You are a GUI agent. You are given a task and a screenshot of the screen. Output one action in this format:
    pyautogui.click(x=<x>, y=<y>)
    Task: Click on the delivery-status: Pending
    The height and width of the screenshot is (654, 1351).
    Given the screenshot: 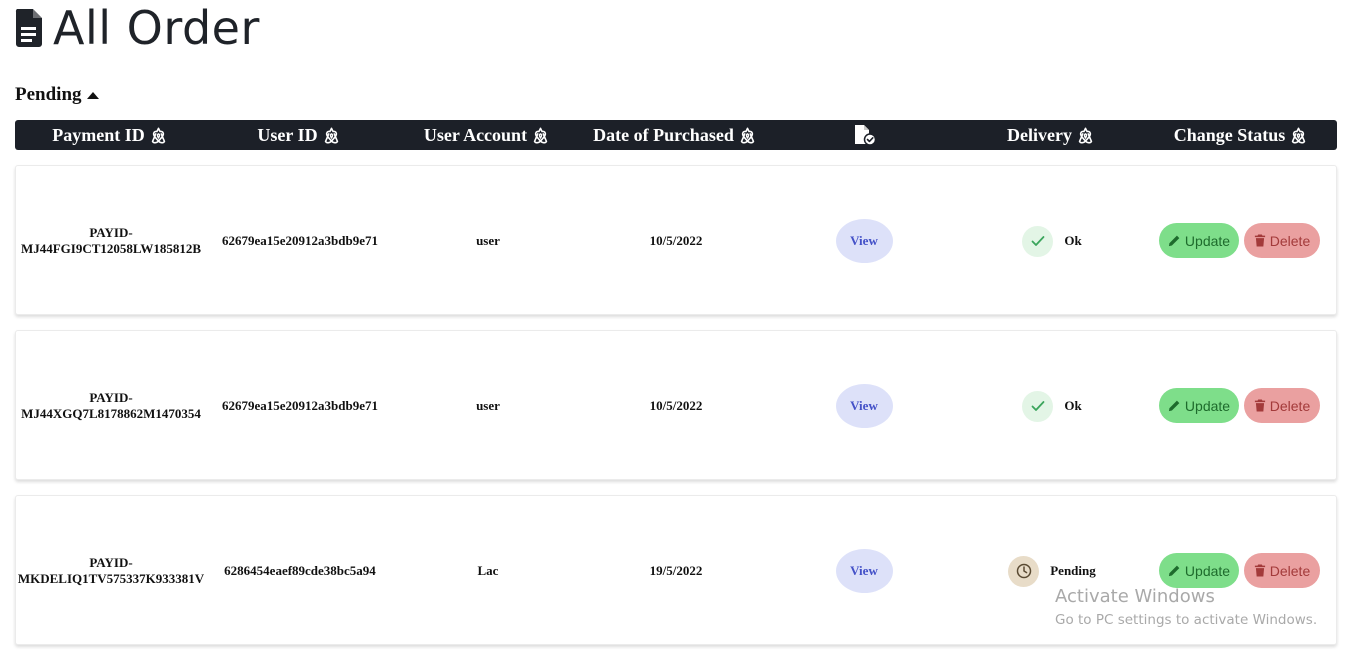 What is the action you would take?
    pyautogui.click(x=1052, y=571)
    